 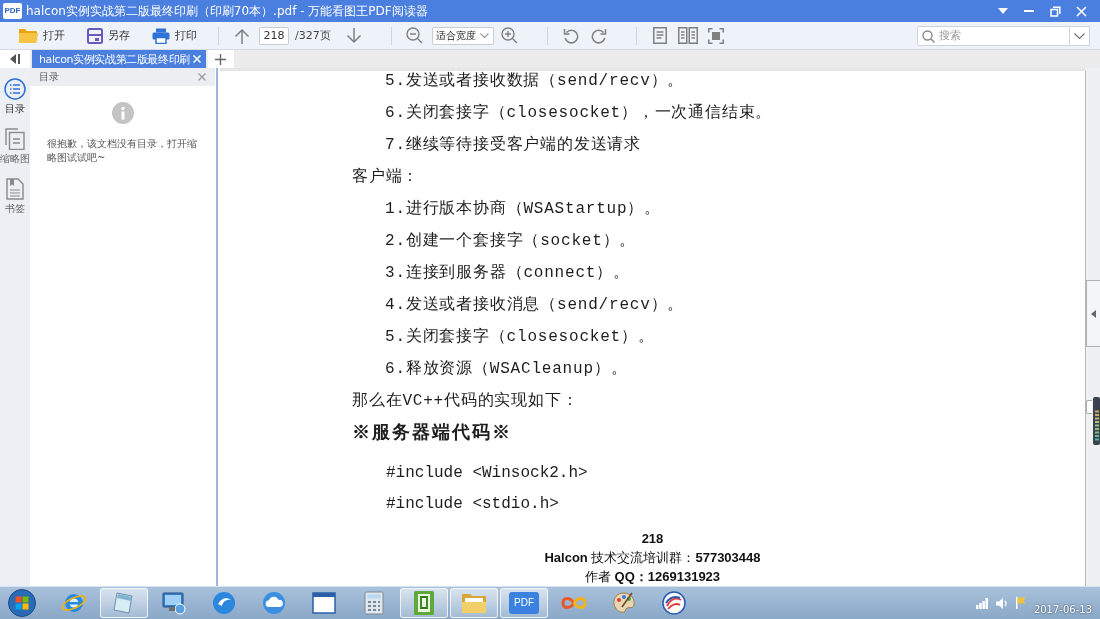 I want to click on taskbar-button, so click(x=424, y=603).